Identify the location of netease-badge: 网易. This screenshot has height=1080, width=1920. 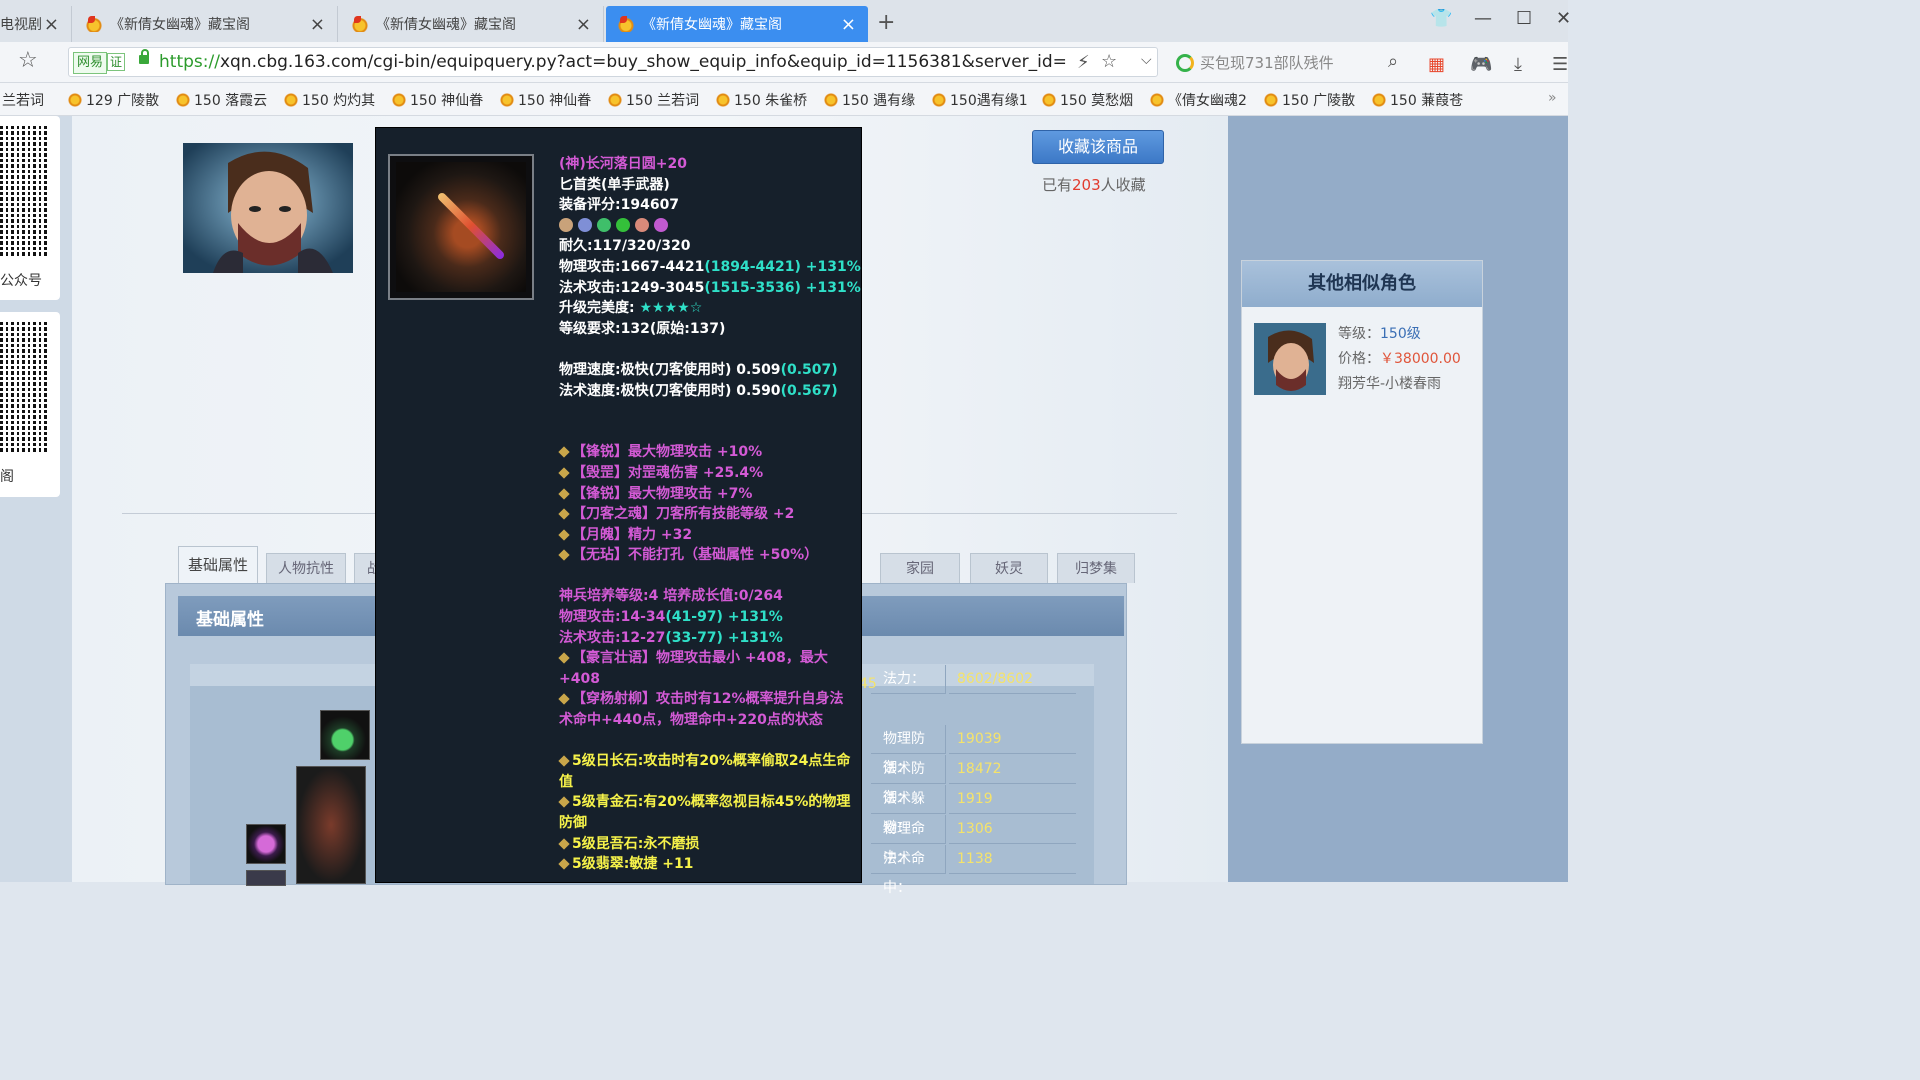
(90, 63).